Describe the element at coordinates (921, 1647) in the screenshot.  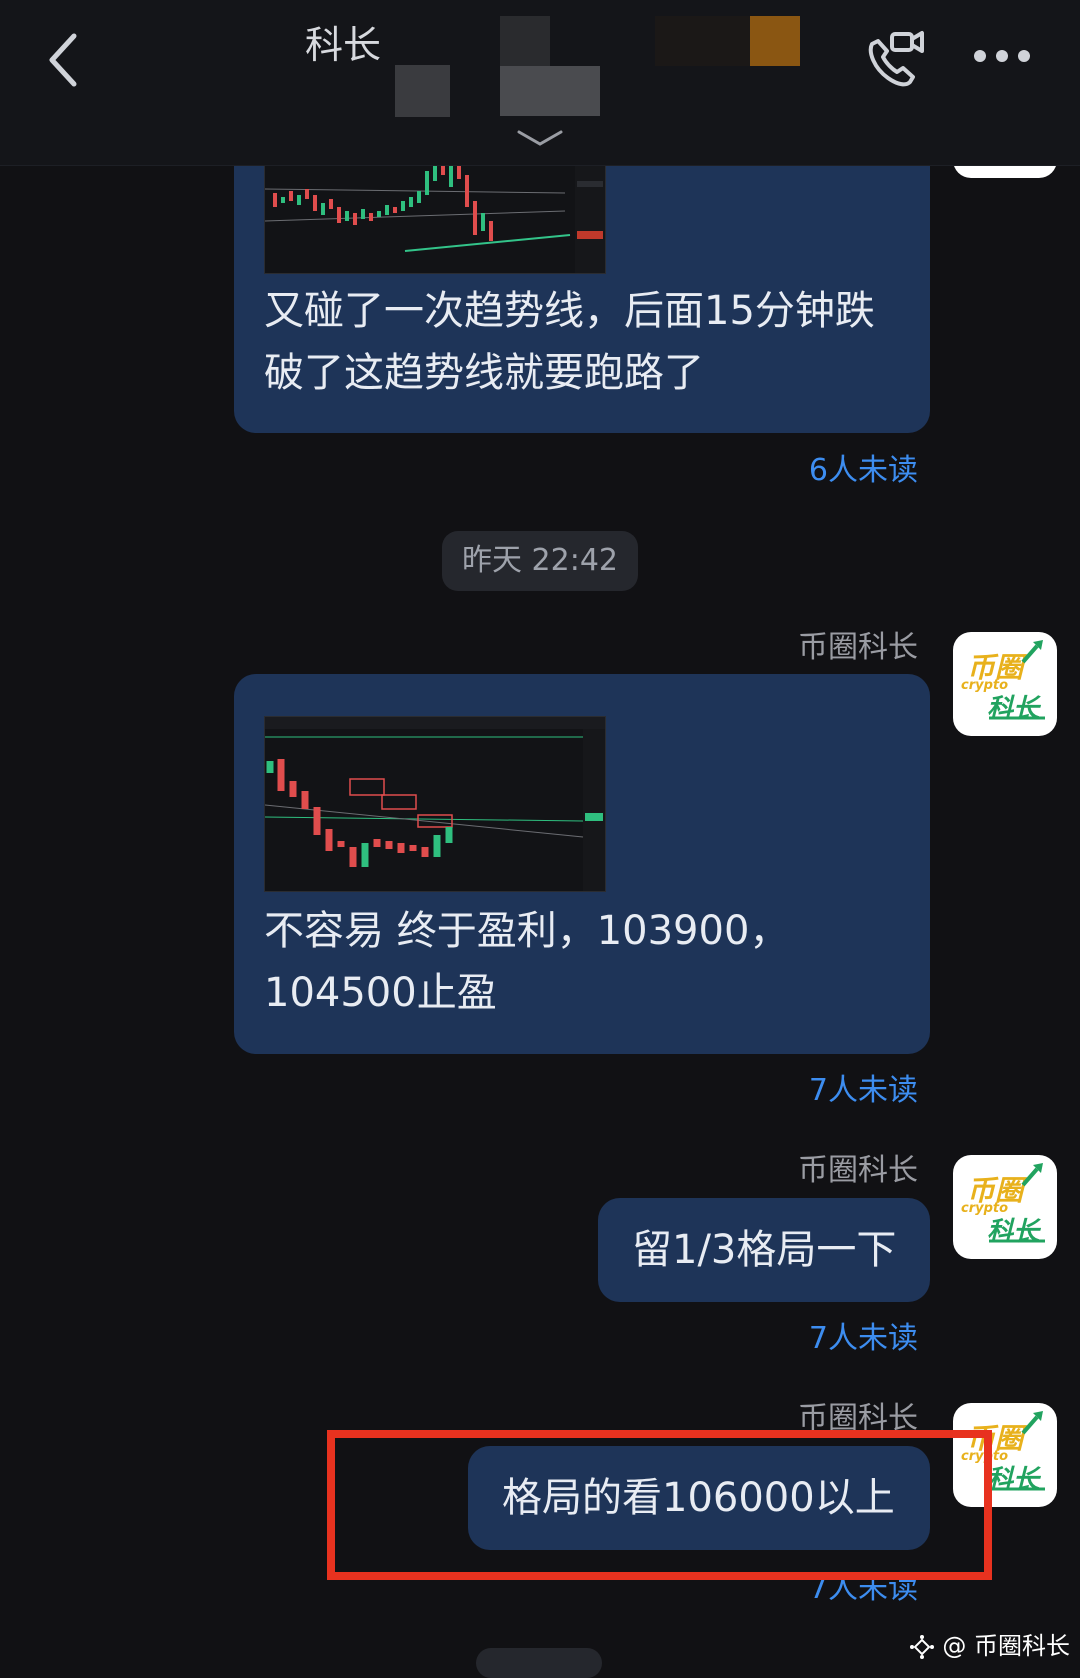
I see `binance-logo-icon` at that location.